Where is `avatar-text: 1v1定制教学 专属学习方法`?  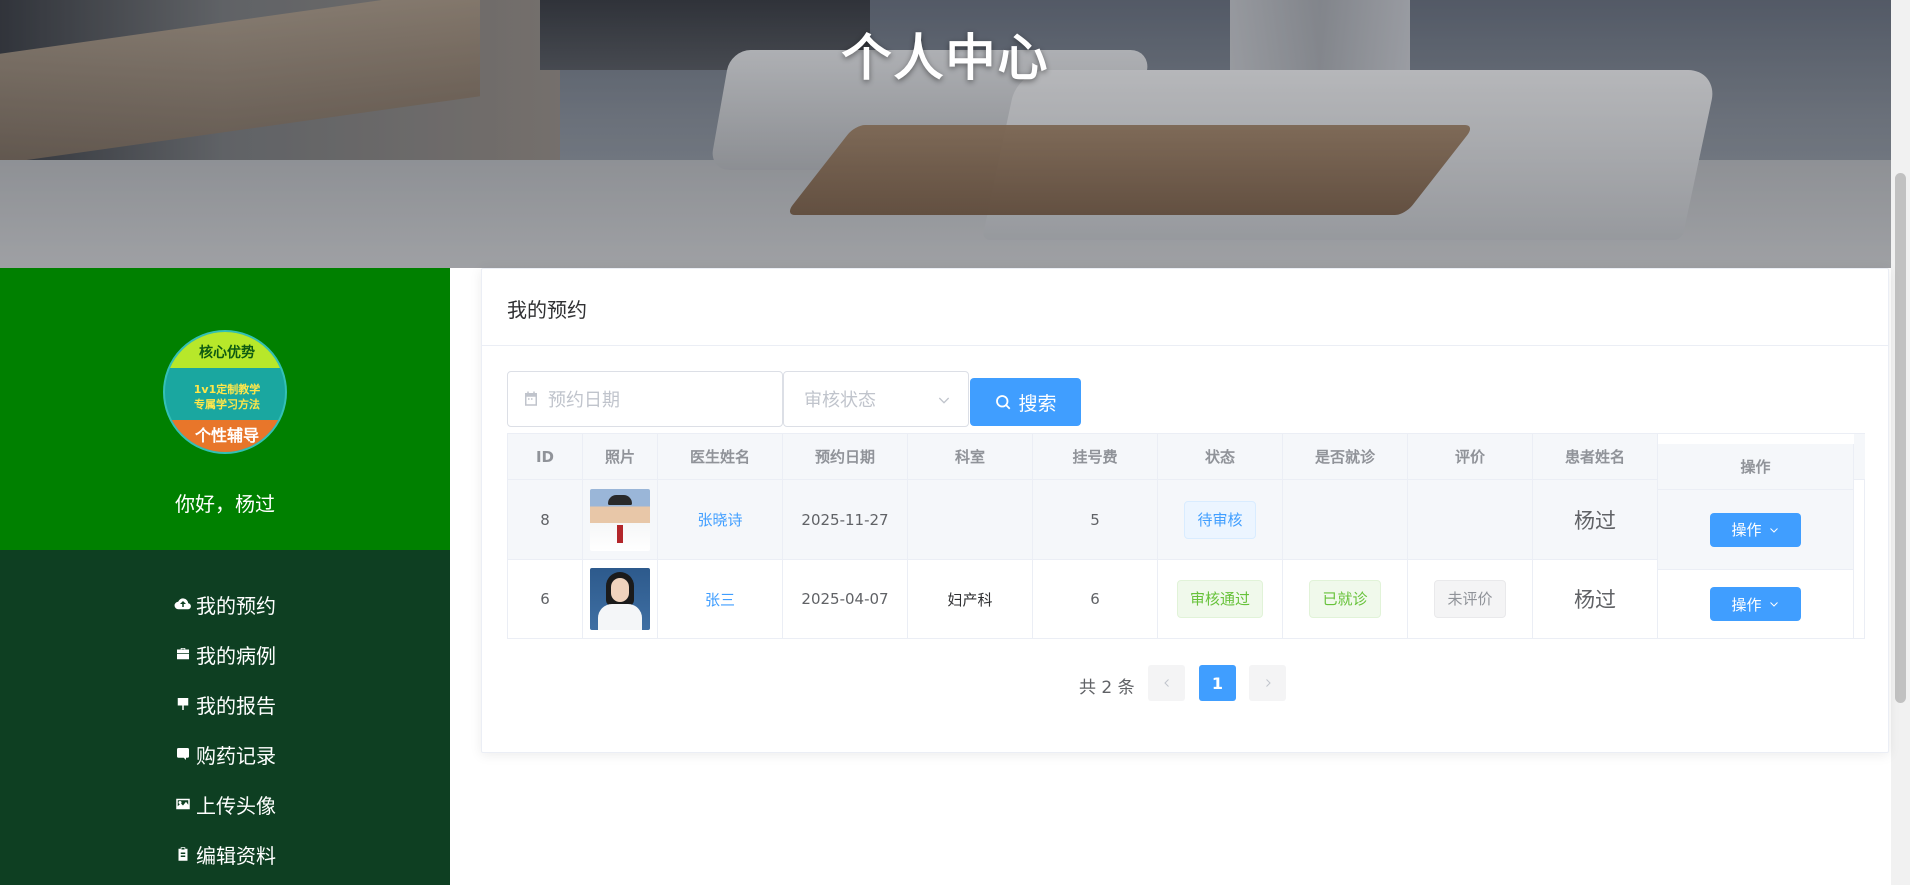
avatar-text: 1v1定制教学 专属学习方法 is located at coordinates (227, 397).